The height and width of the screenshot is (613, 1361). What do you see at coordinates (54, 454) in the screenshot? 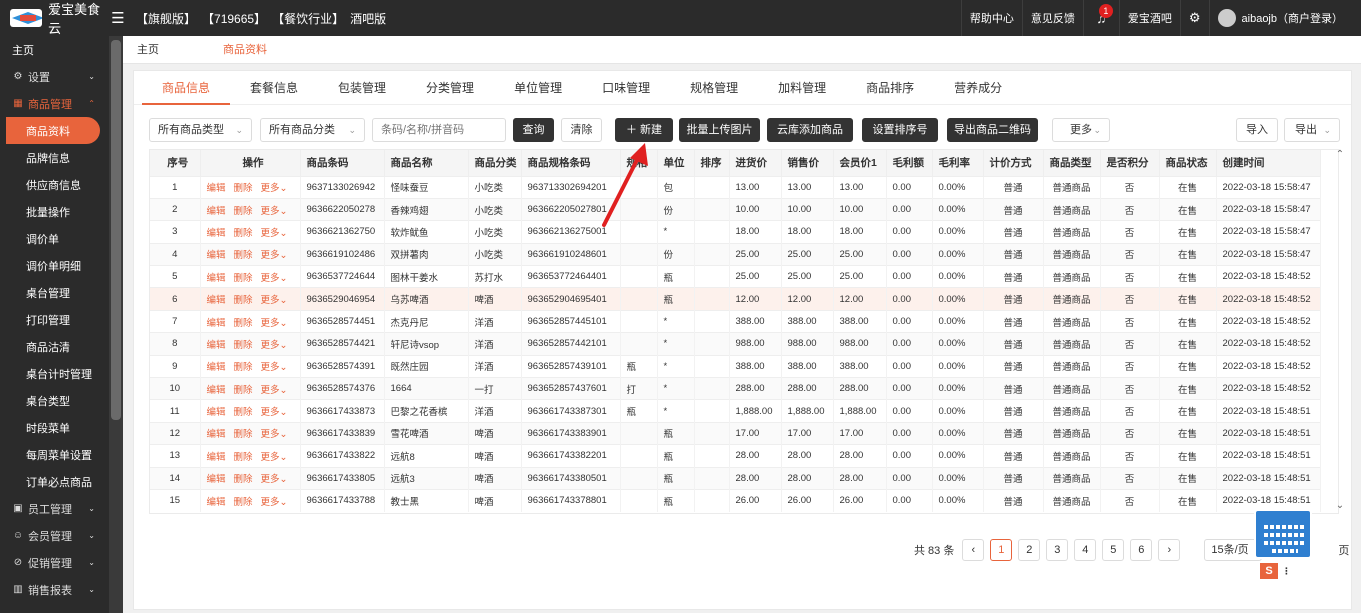
I see `sidebar-item-15: 每周菜单设置` at bounding box center [54, 454].